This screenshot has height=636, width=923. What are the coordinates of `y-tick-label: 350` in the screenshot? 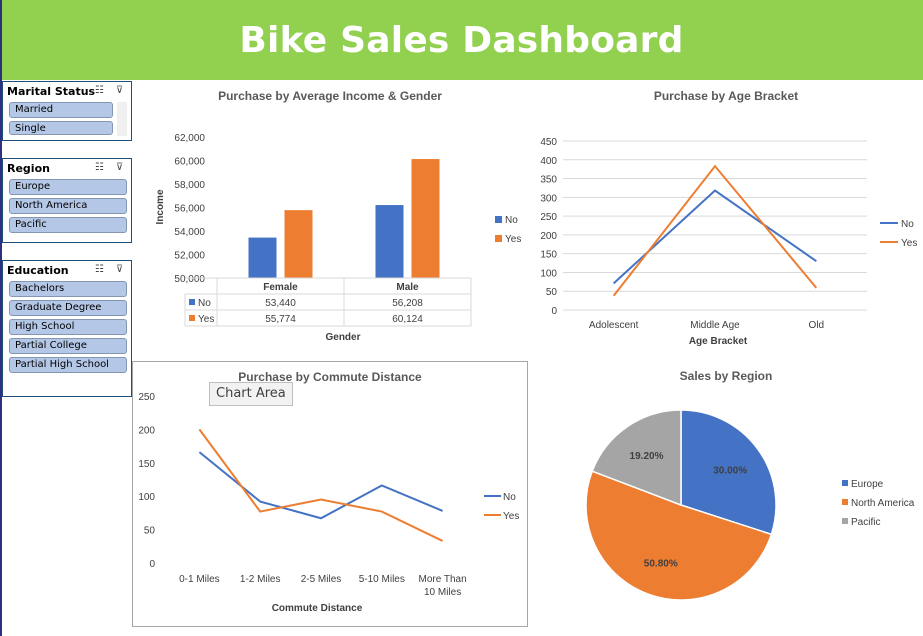 It's located at (548, 180).